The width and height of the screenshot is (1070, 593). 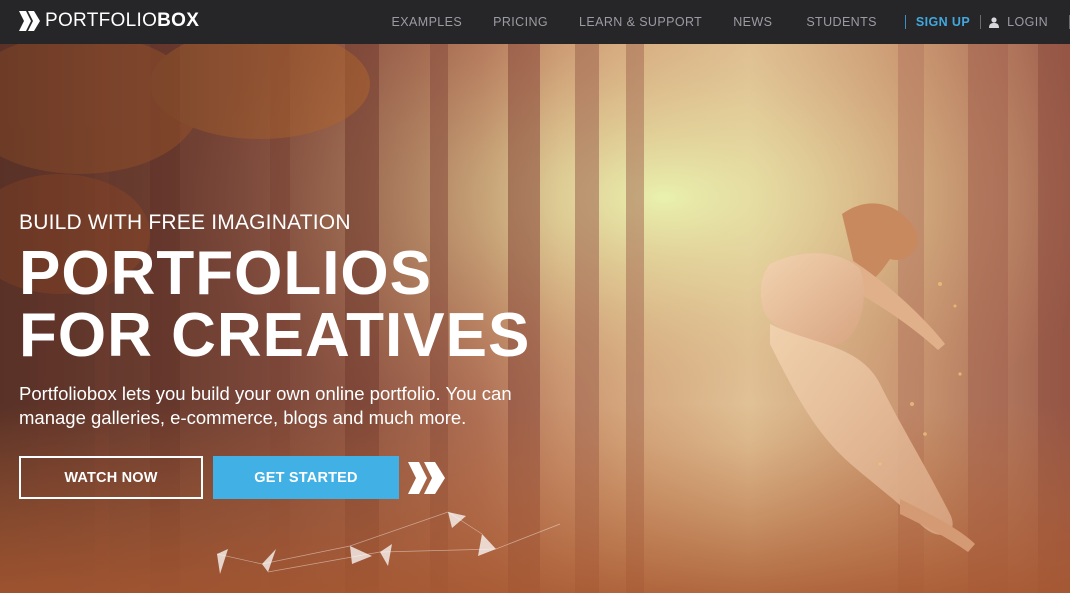 What do you see at coordinates (640, 22) in the screenshot?
I see `nav-learn-support-link: LEARN & SUPPORT` at bounding box center [640, 22].